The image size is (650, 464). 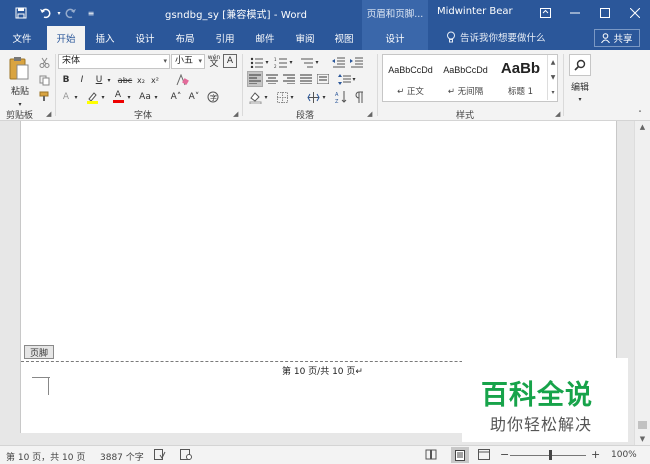 I want to click on align-left-icon, so click(x=255, y=79).